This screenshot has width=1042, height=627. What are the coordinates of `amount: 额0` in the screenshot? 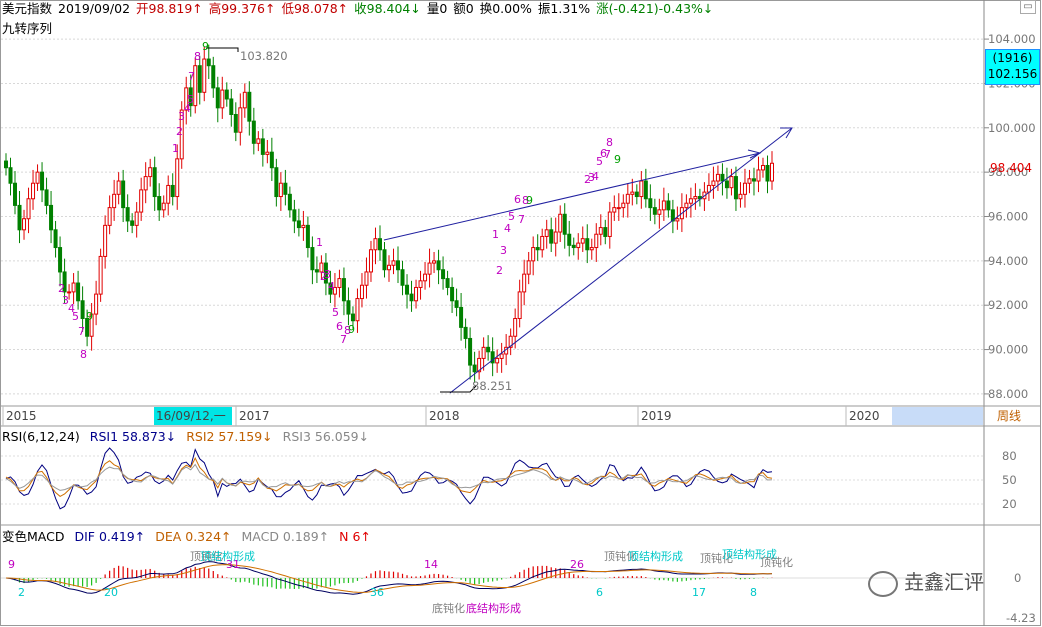 It's located at (463, 8).